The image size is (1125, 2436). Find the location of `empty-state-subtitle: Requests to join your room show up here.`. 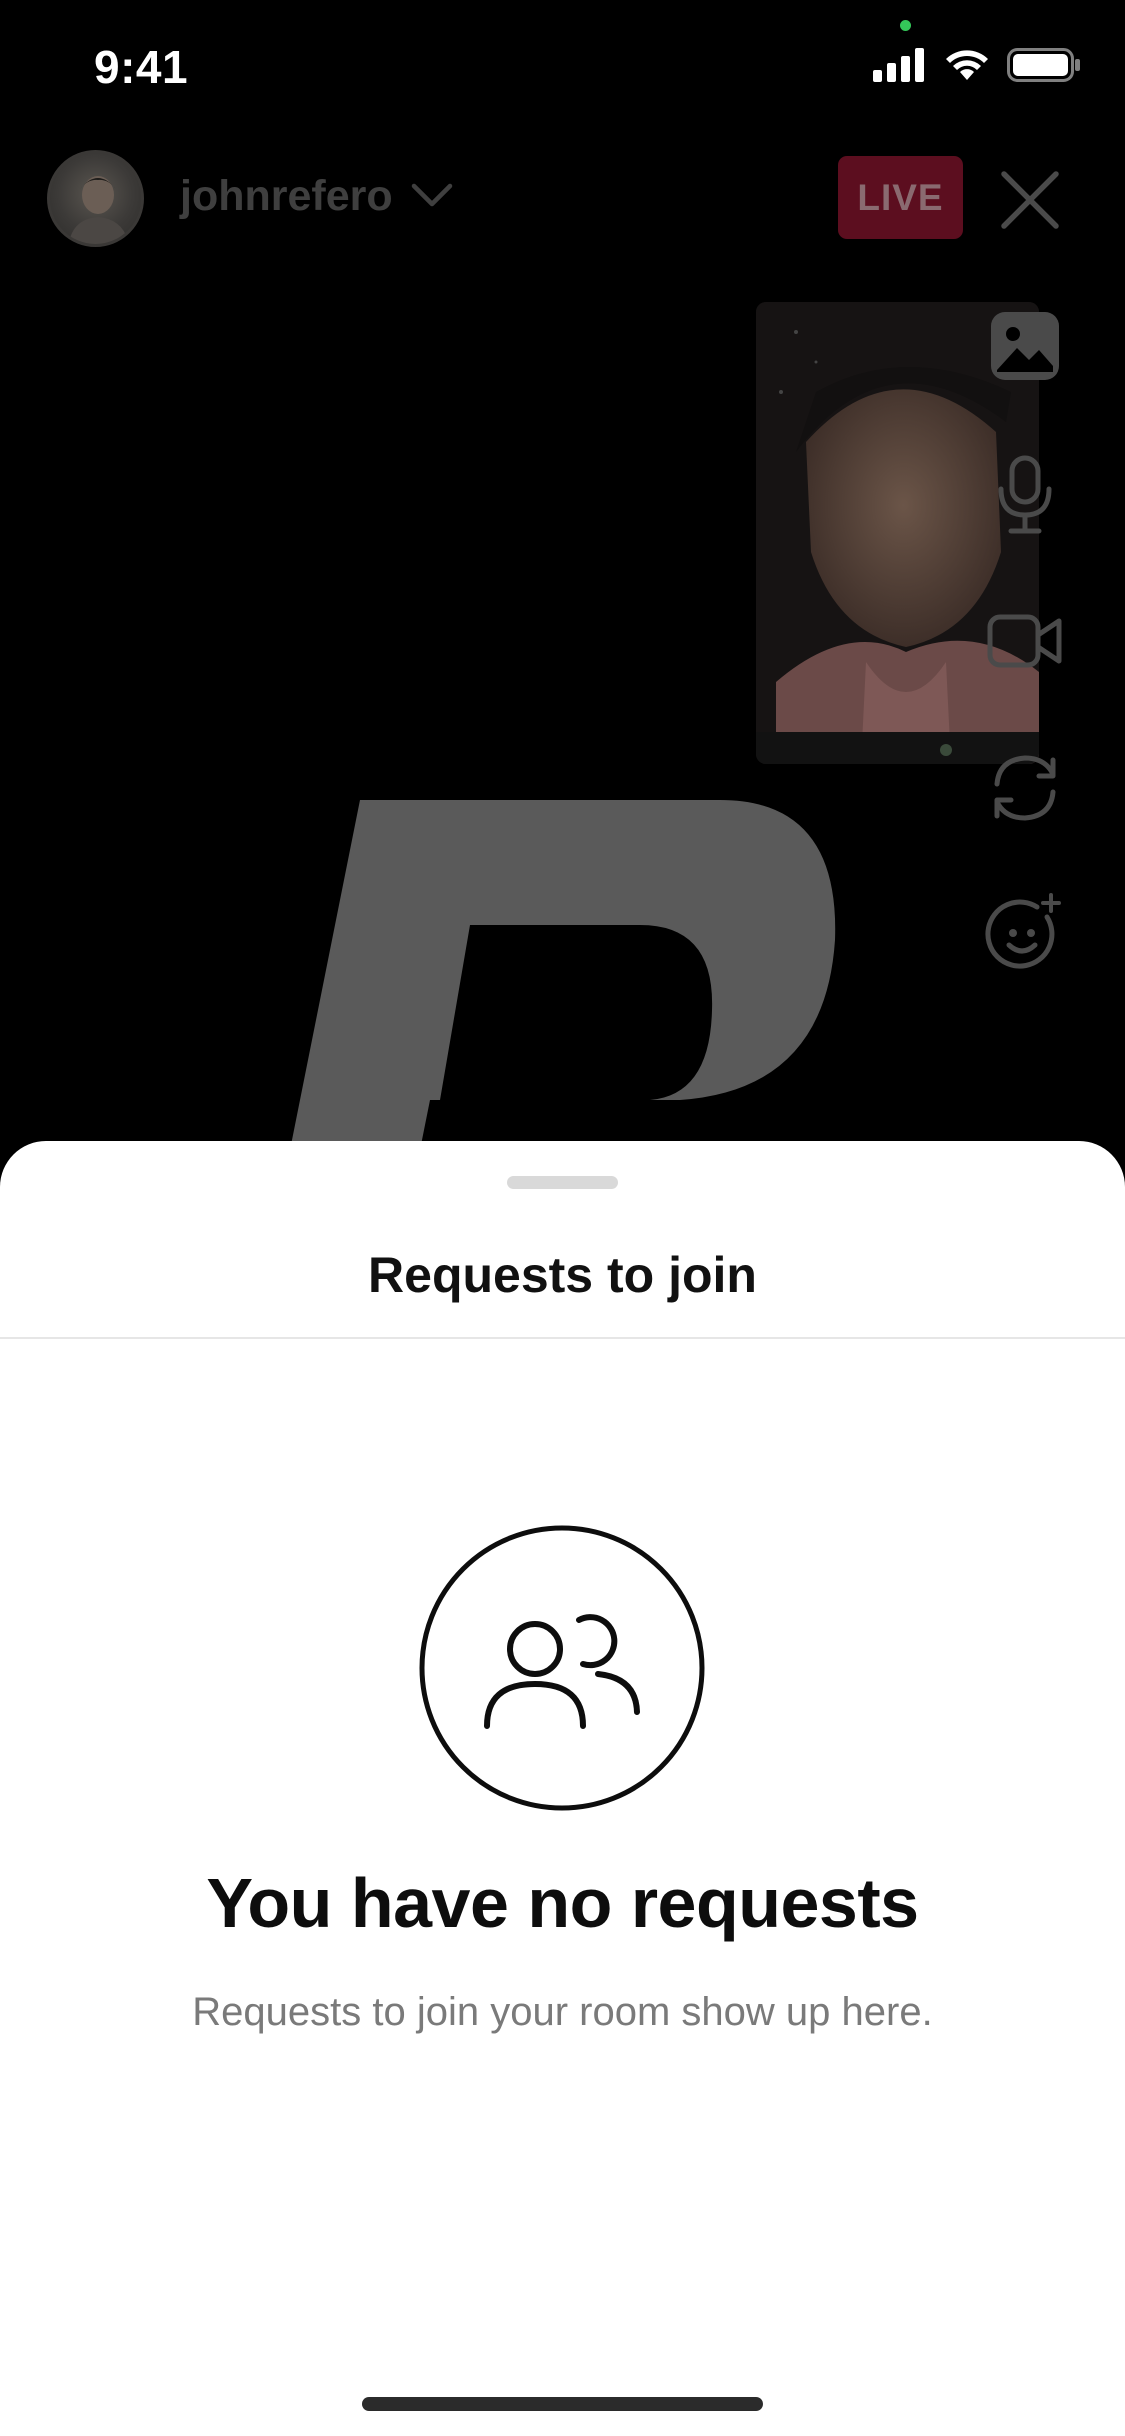

empty-state-subtitle: Requests to join your room show up here. is located at coordinates (562, 2012).